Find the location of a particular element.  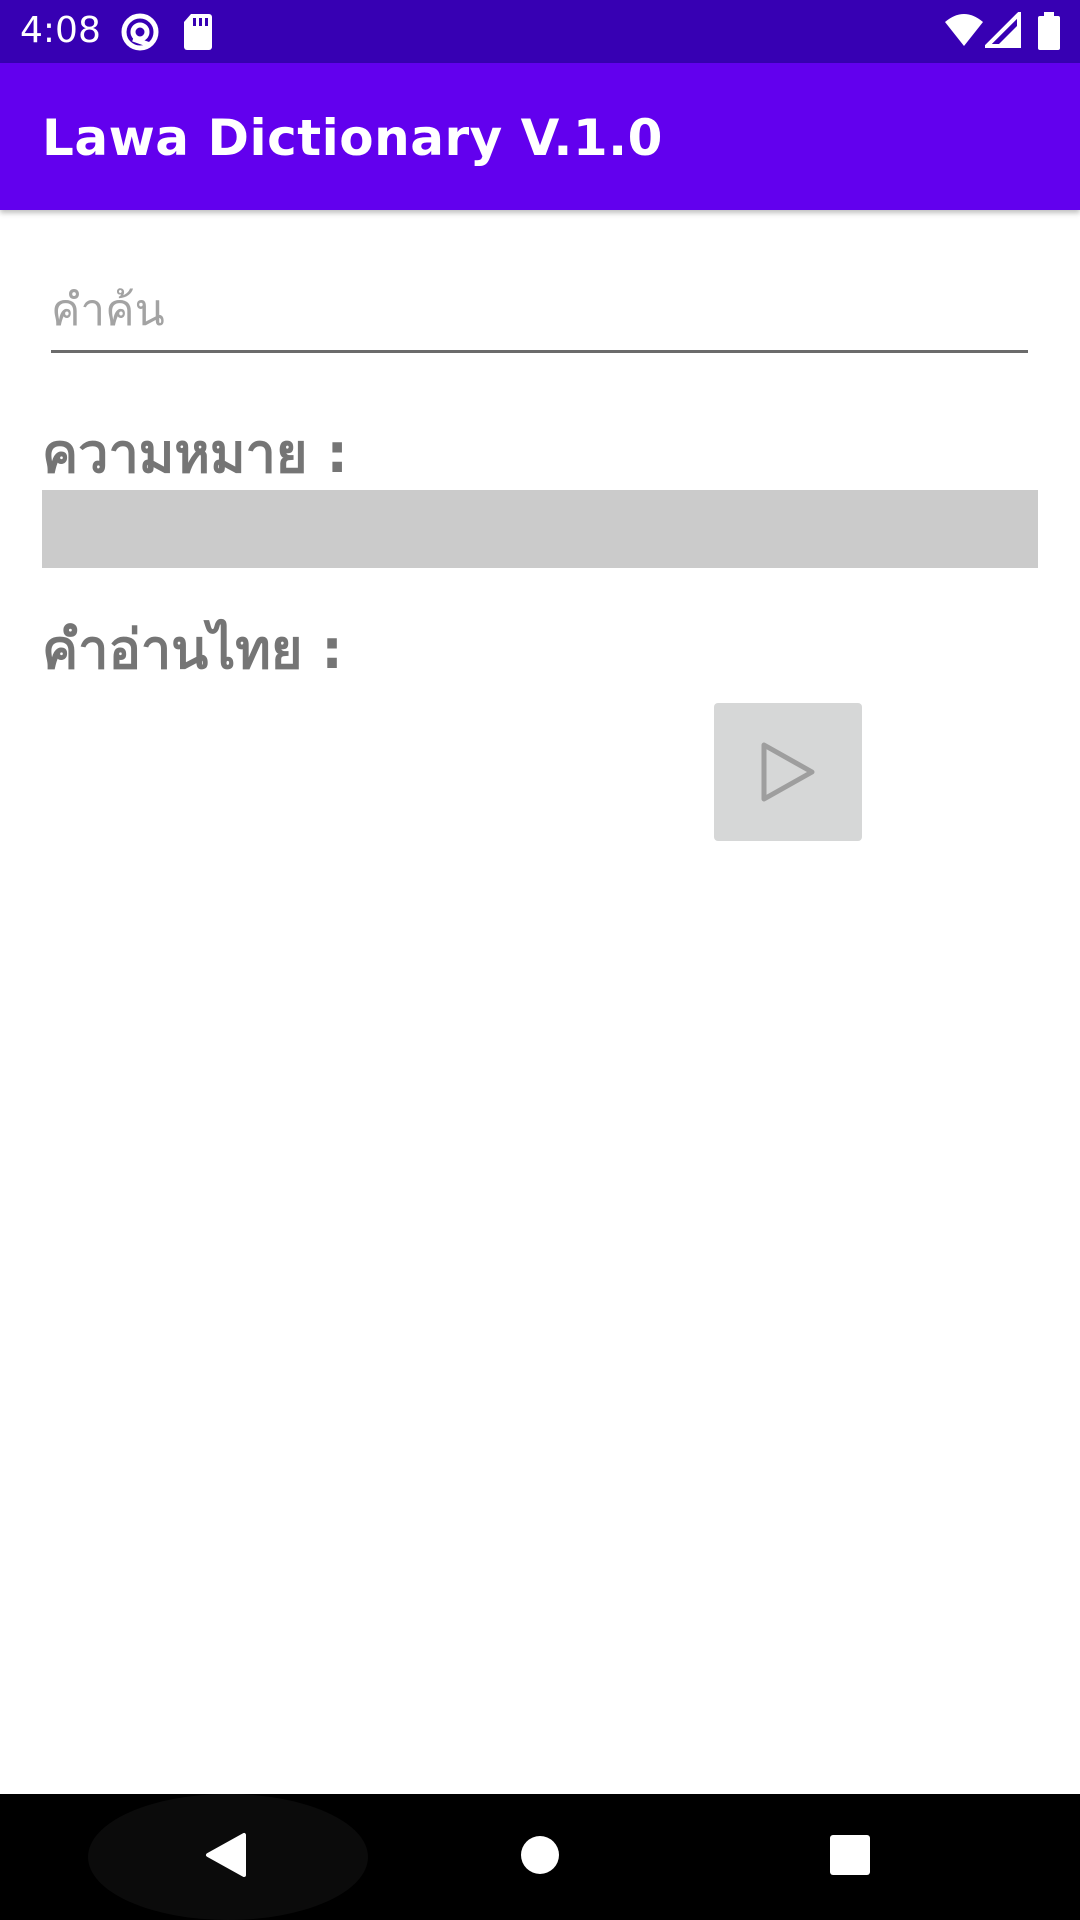

status-bar: 4:08 is located at coordinates (540, 31).